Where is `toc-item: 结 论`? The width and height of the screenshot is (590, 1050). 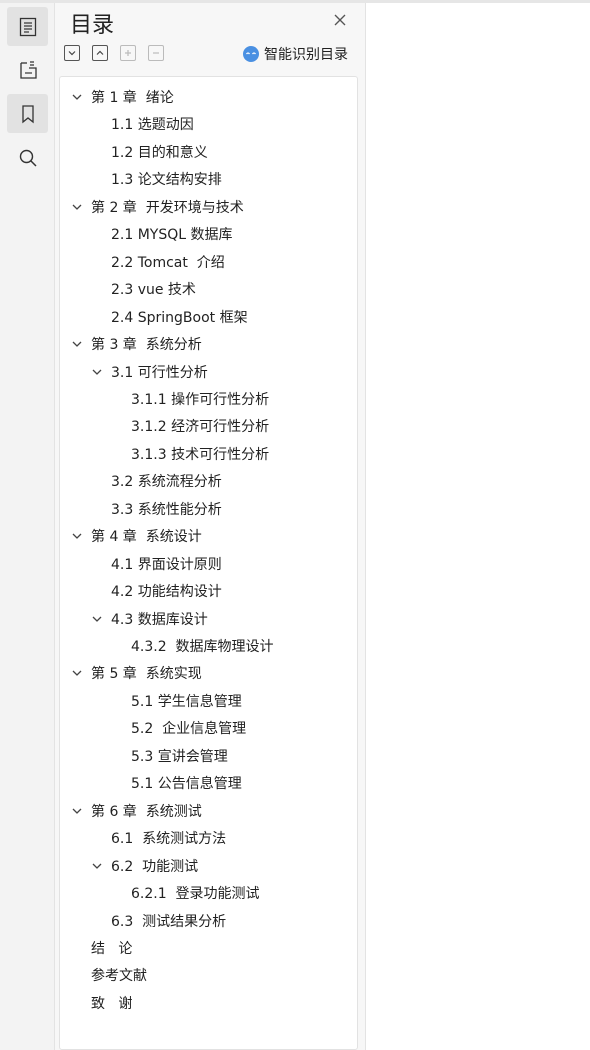 toc-item: 结 论 is located at coordinates (111, 949).